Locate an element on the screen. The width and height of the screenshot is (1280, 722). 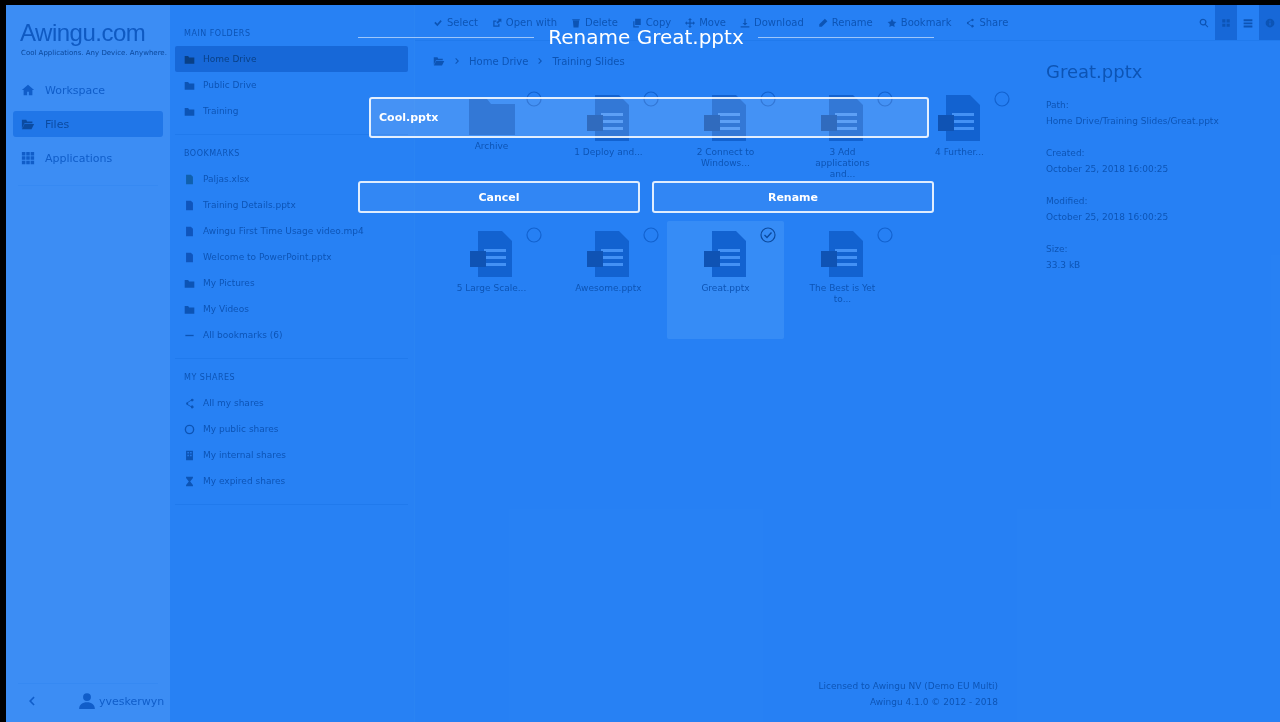
folder-item: All bookmarks (6) is located at coordinates (233, 335).